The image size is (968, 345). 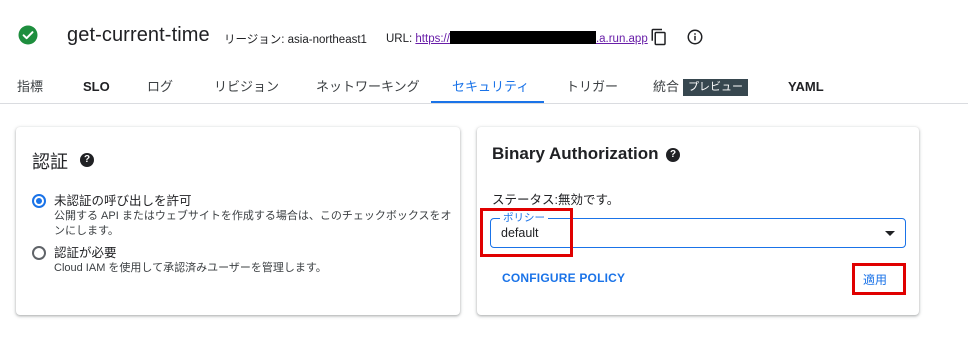 What do you see at coordinates (879, 279) in the screenshot?
I see `annotation-box-apply` at bounding box center [879, 279].